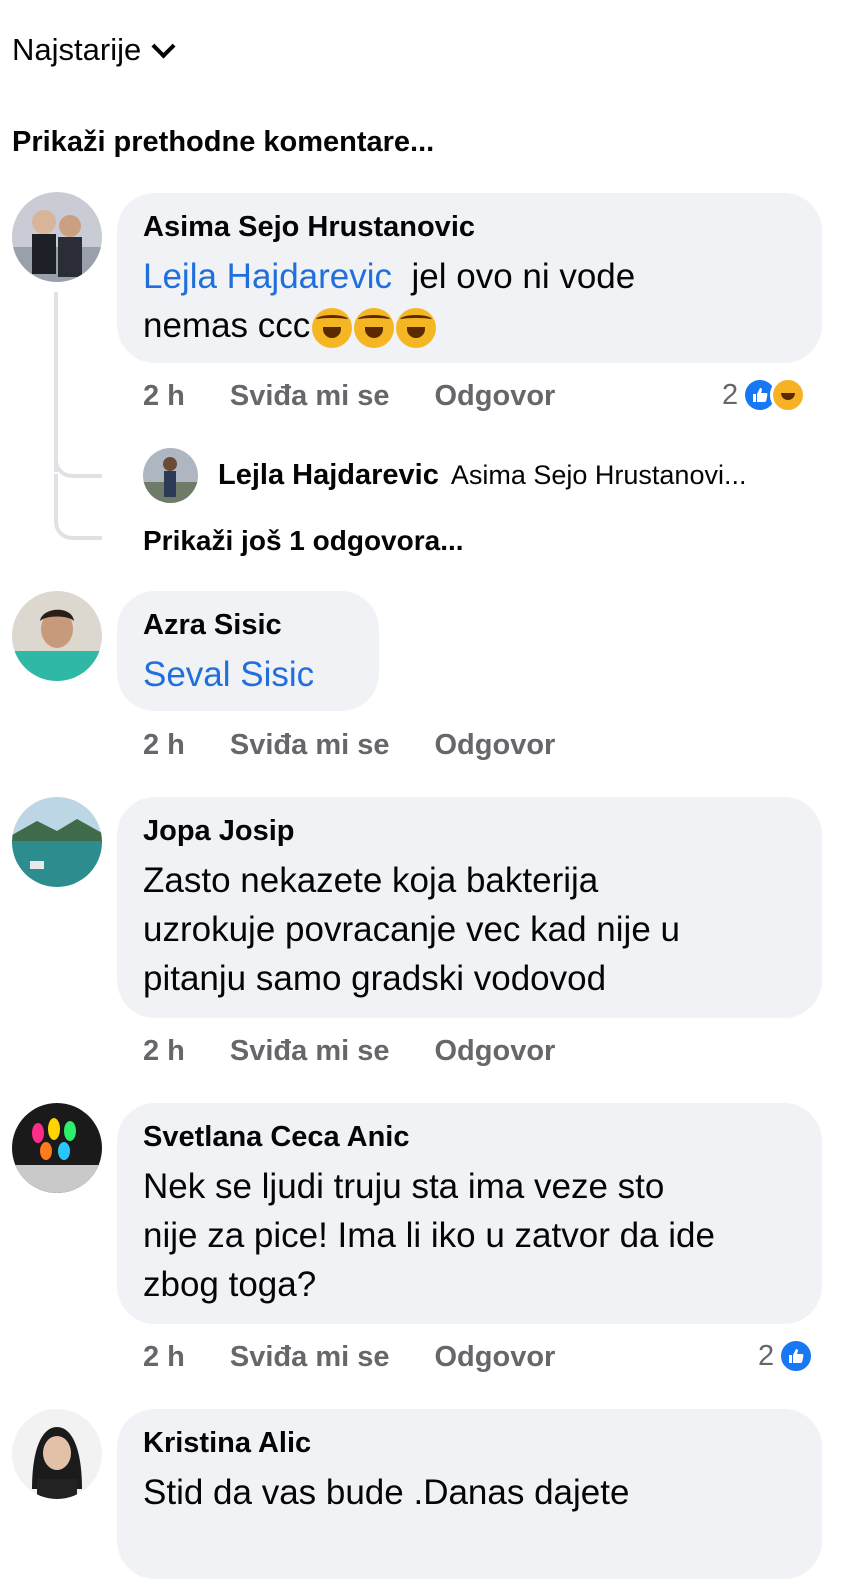 This screenshot has height=1579, width=851. I want to click on reply-author: Lejla Hajdarevic, so click(328, 475).